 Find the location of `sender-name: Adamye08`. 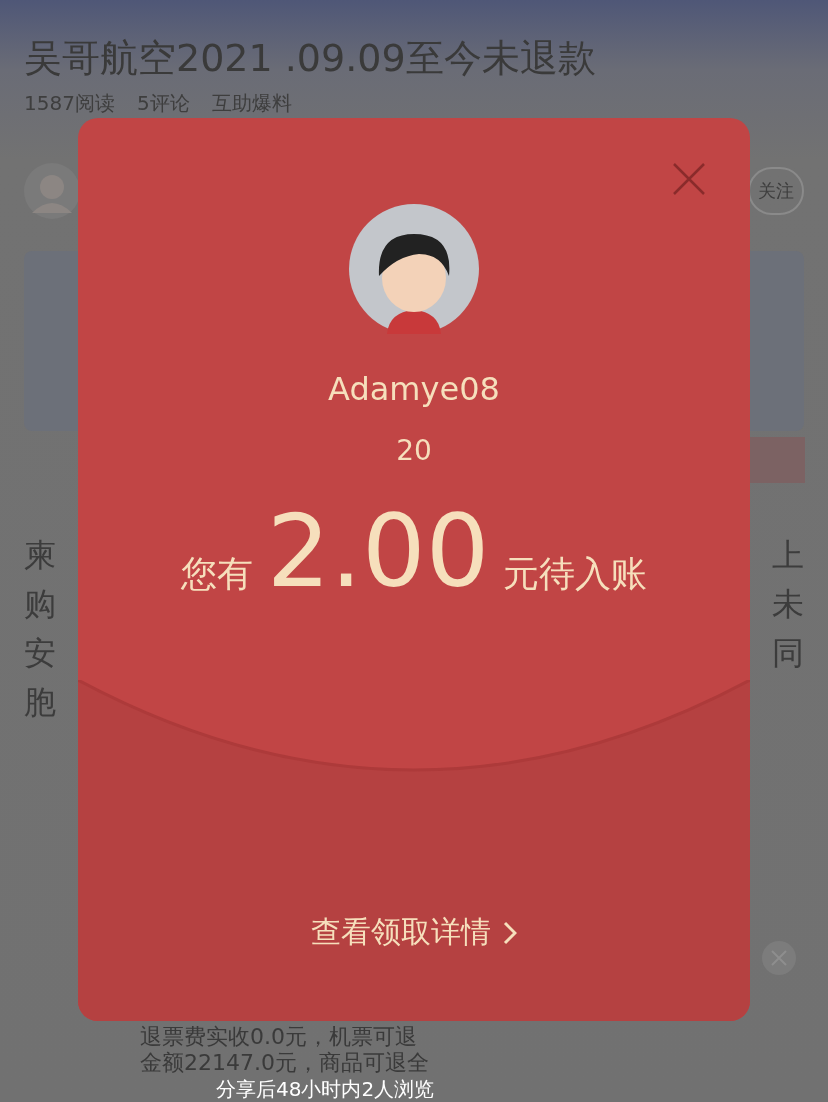

sender-name: Adamye08 is located at coordinates (414, 389).